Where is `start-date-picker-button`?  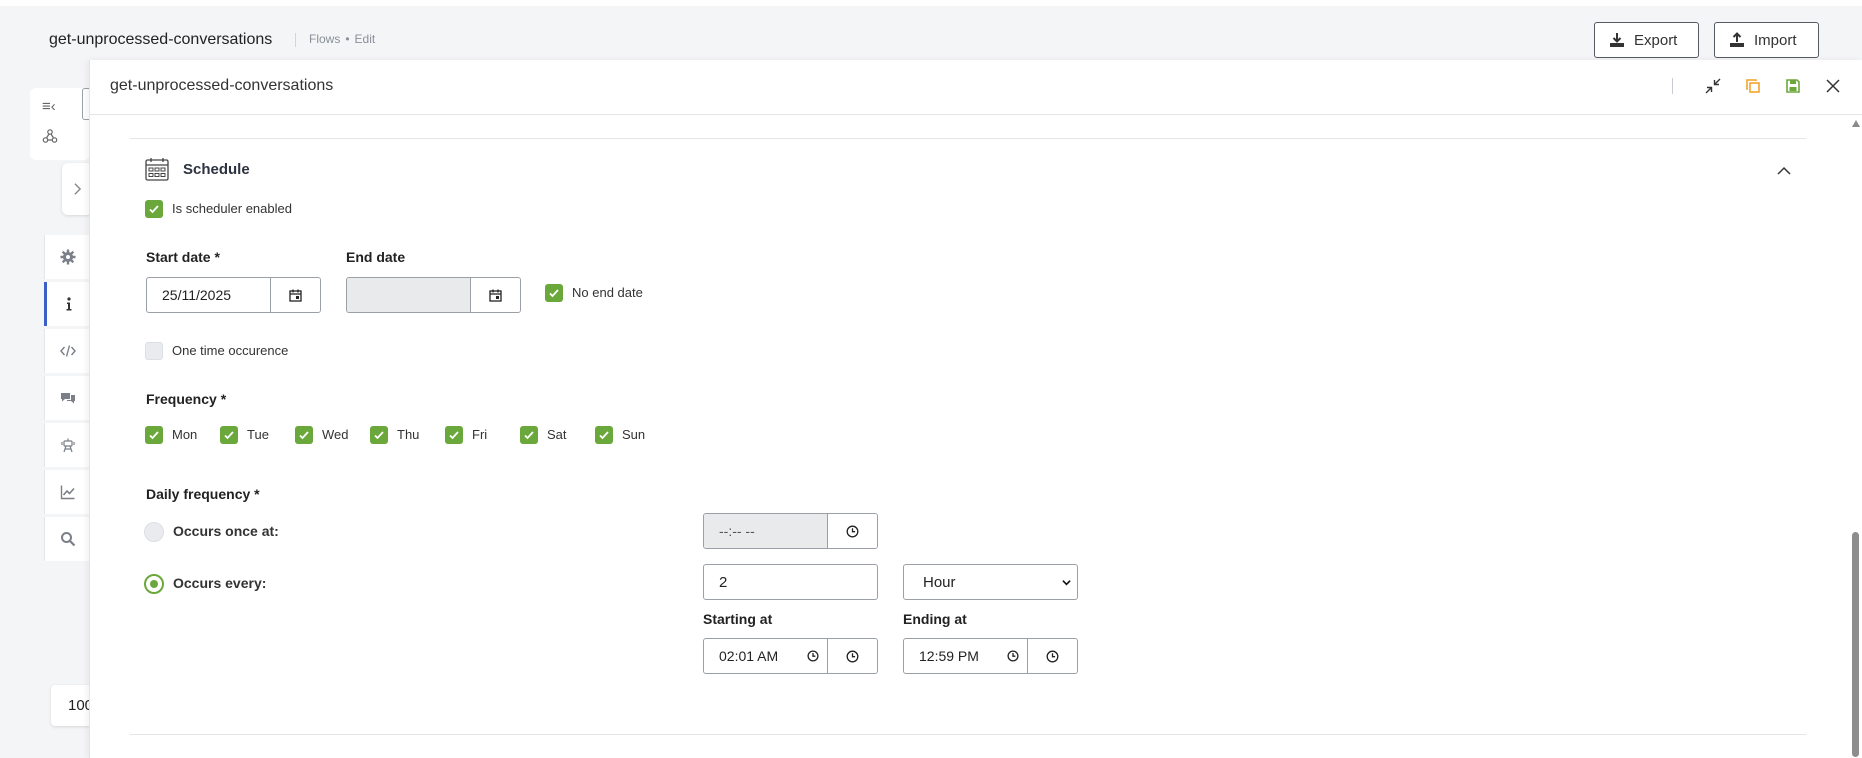 start-date-picker-button is located at coordinates (295, 295).